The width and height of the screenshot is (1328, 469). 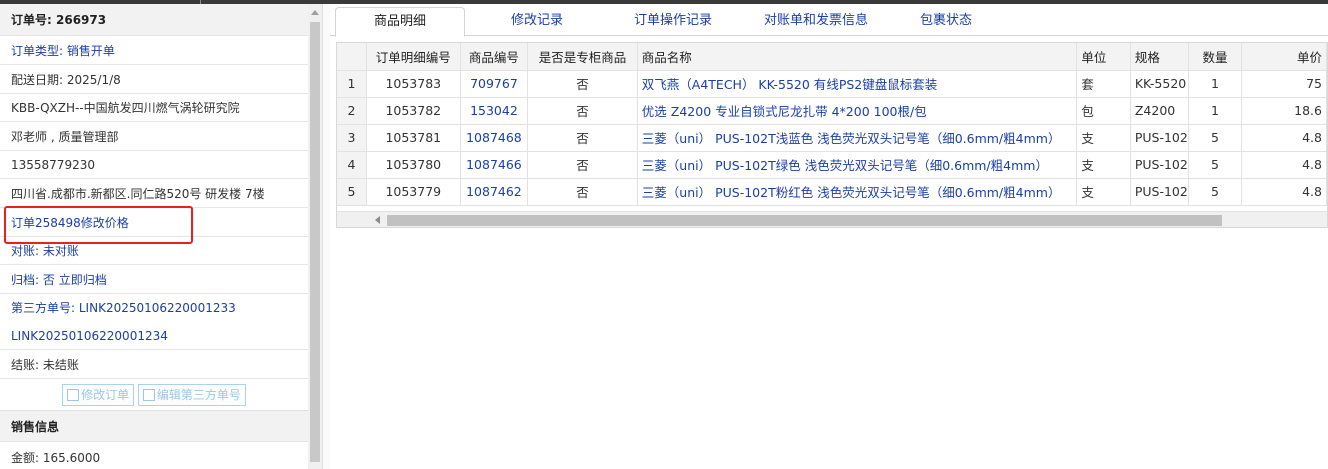 What do you see at coordinates (154, 51) in the screenshot?
I see `order-type-row: 订单类型: 销售开单` at bounding box center [154, 51].